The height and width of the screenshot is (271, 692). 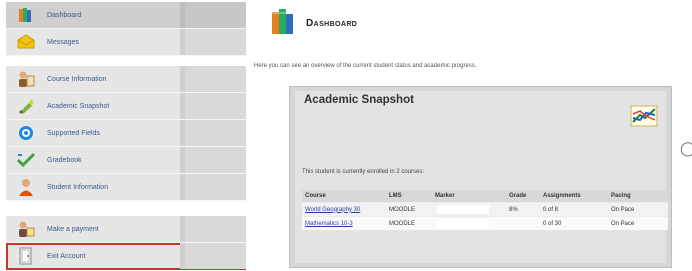 I want to click on course-cell: World Geography 30, so click(x=344, y=209).